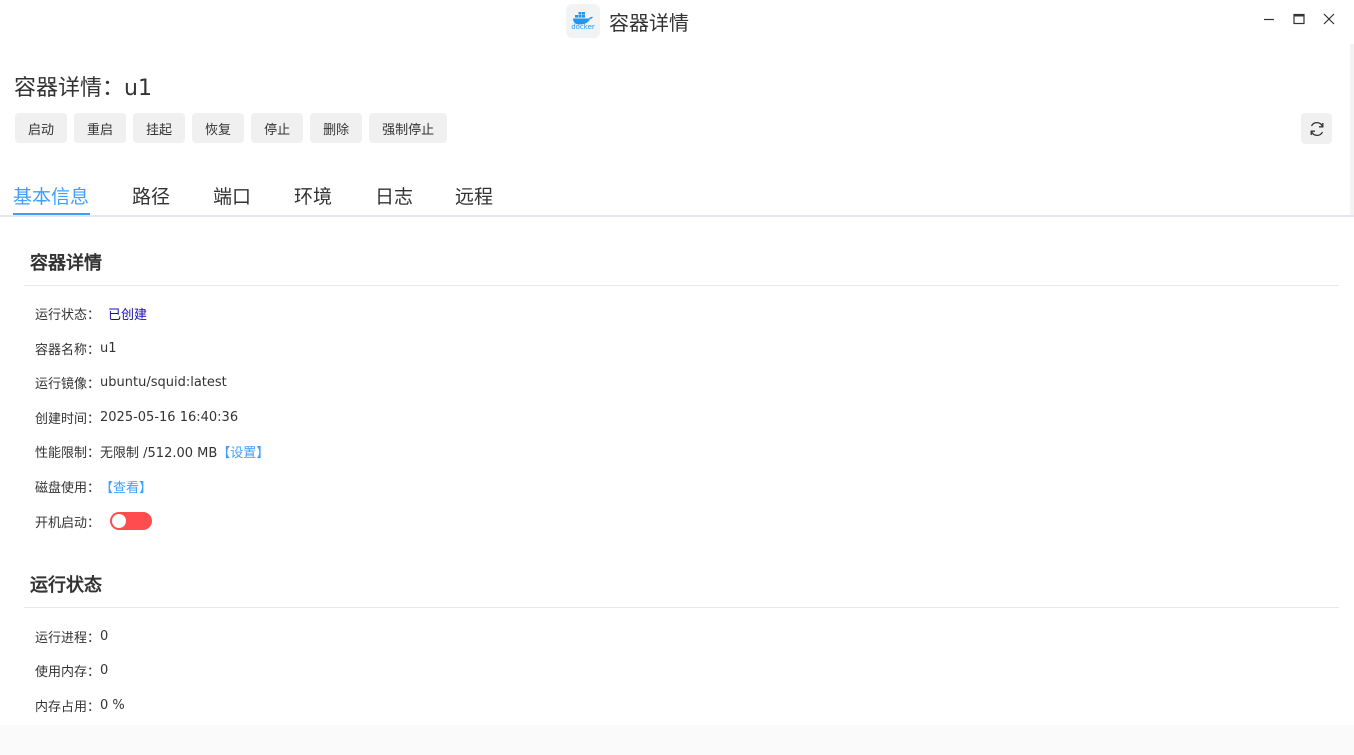  I want to click on disk-view-link: 【查看】, so click(126, 486).